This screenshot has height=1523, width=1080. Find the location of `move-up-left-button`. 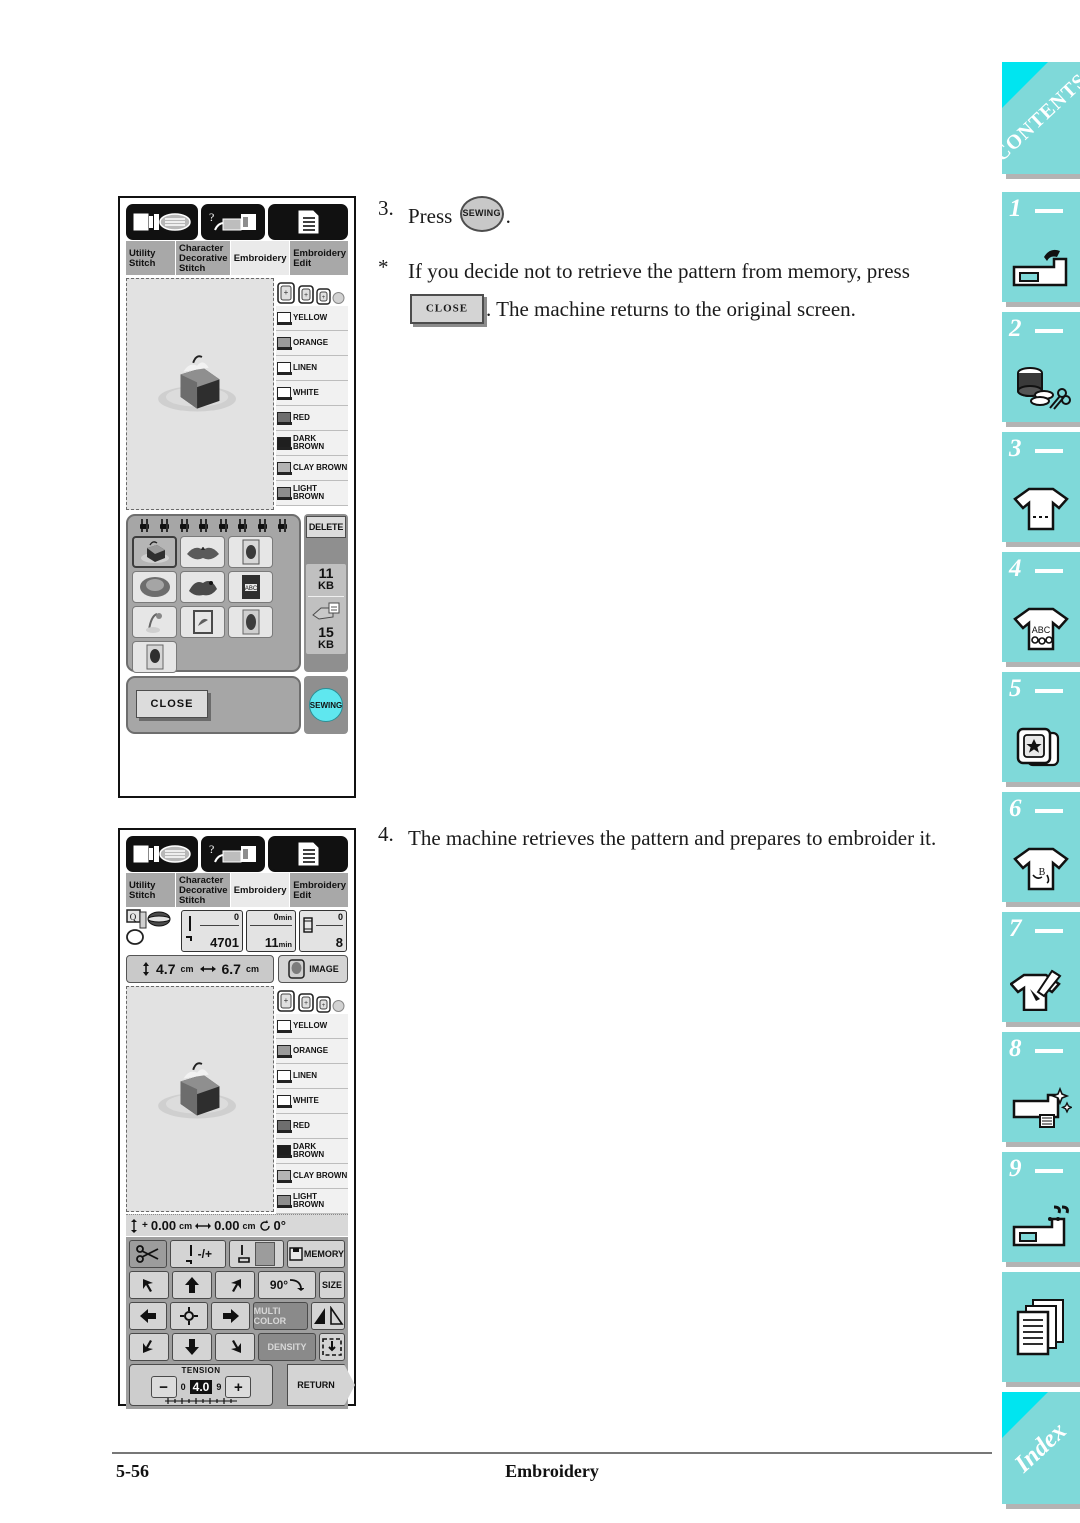

move-up-left-button is located at coordinates (149, 1285).